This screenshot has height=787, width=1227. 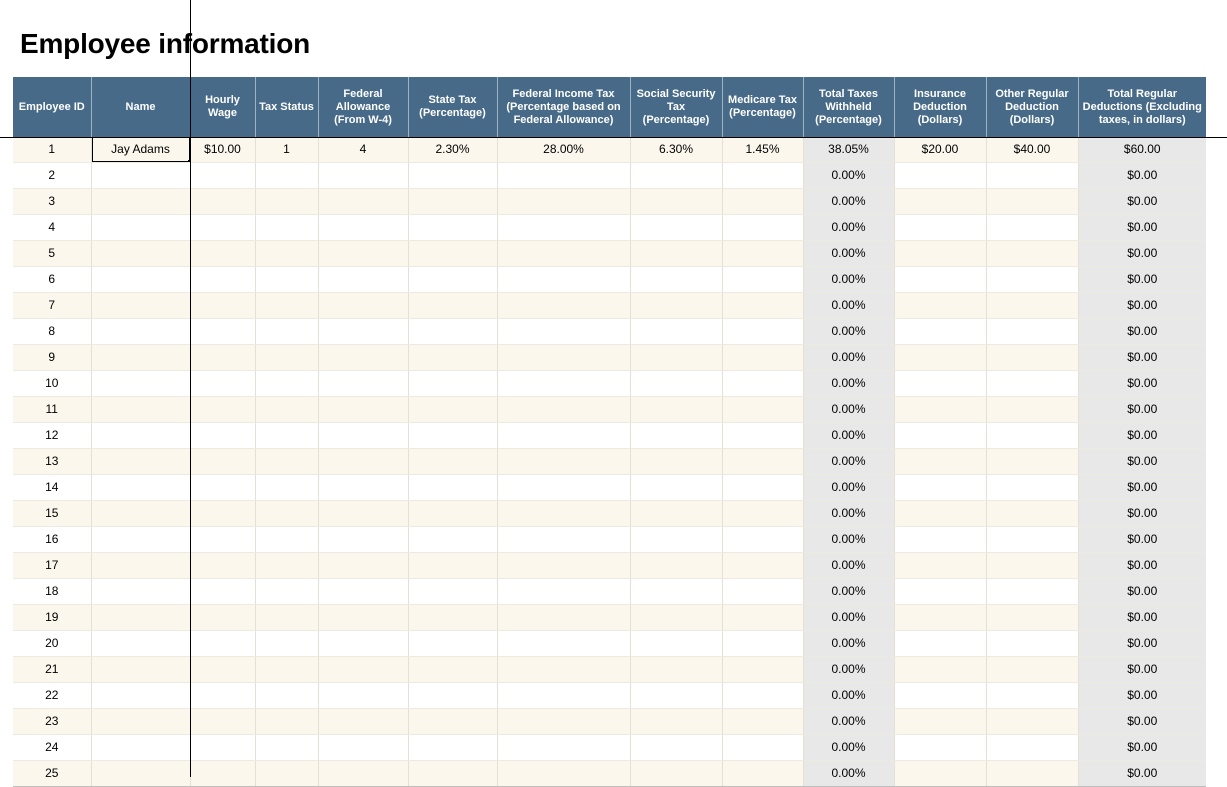 I want to click on table-row: 6 0.00% $0.00, so click(x=609, y=279).